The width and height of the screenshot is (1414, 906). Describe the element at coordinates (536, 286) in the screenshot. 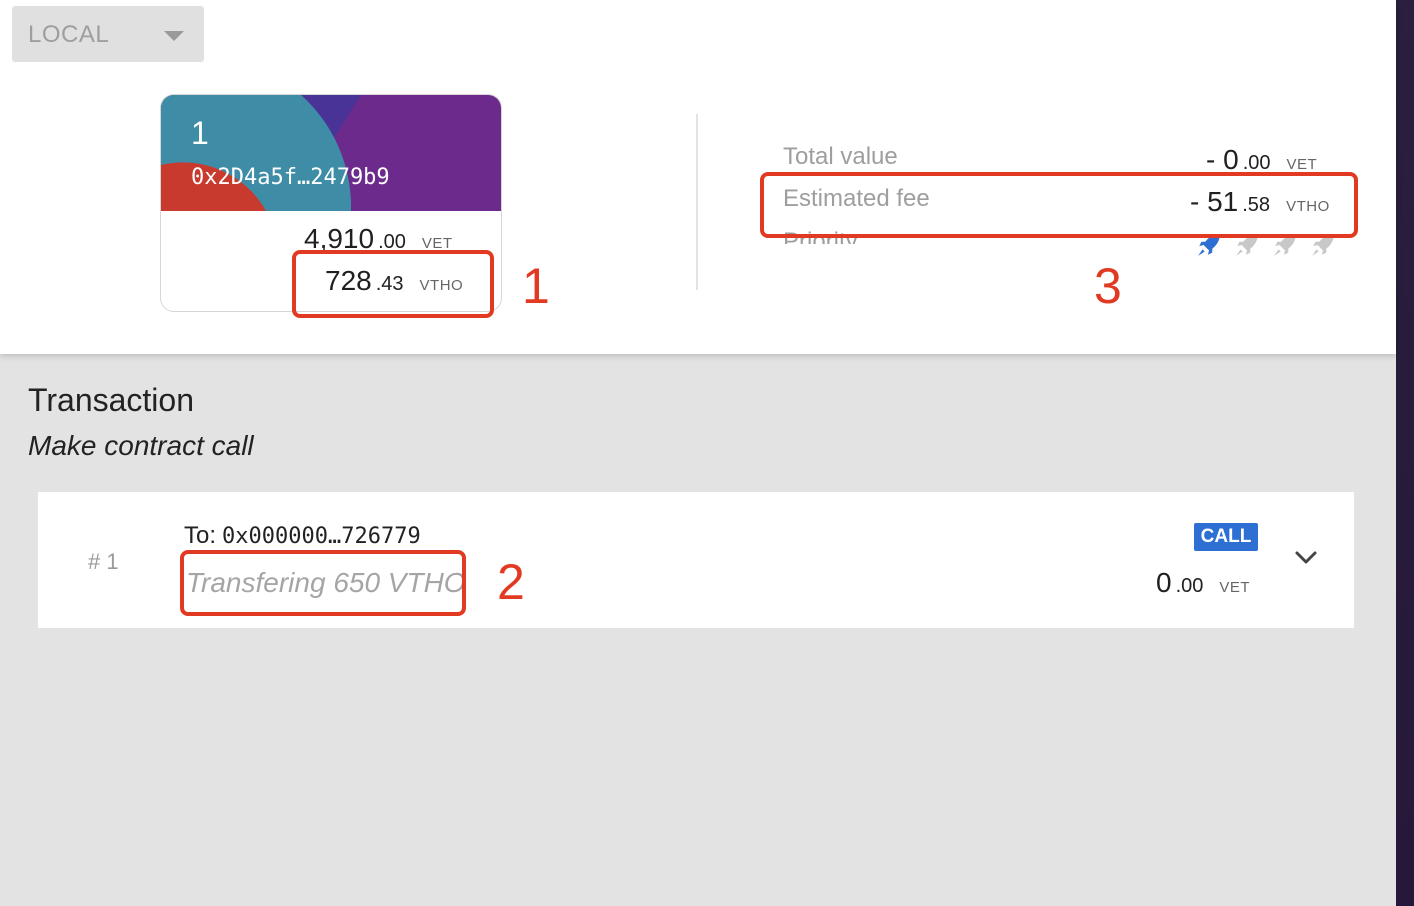

I see `annotation-number-1: 1` at that location.